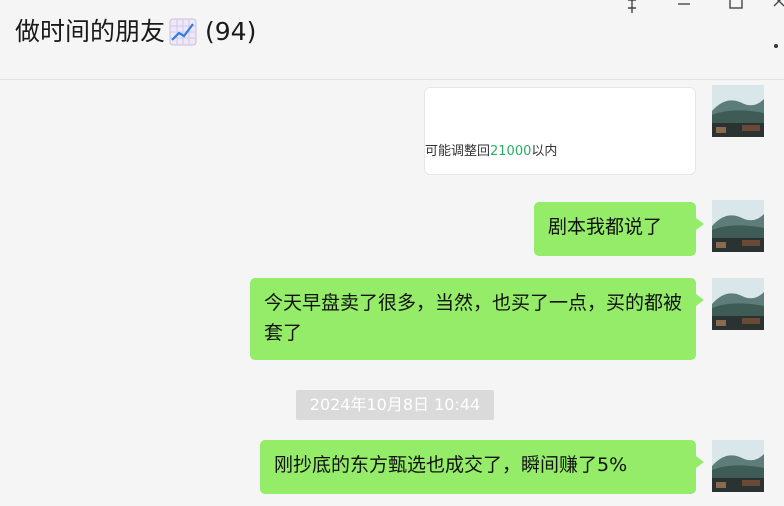  Describe the element at coordinates (231, 31) in the screenshot. I see `member-count: (94)` at that location.